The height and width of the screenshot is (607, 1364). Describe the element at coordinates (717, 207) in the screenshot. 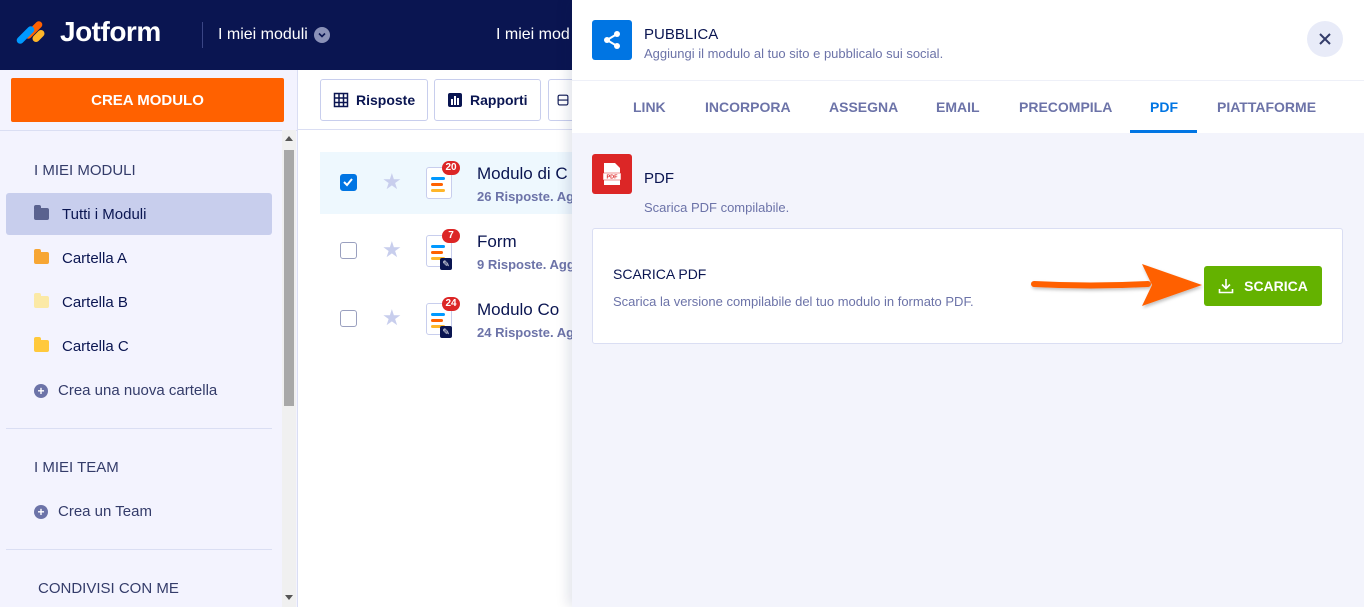

I see `pdf-section-subtitle: Scarica PDF compilabile.` at that location.